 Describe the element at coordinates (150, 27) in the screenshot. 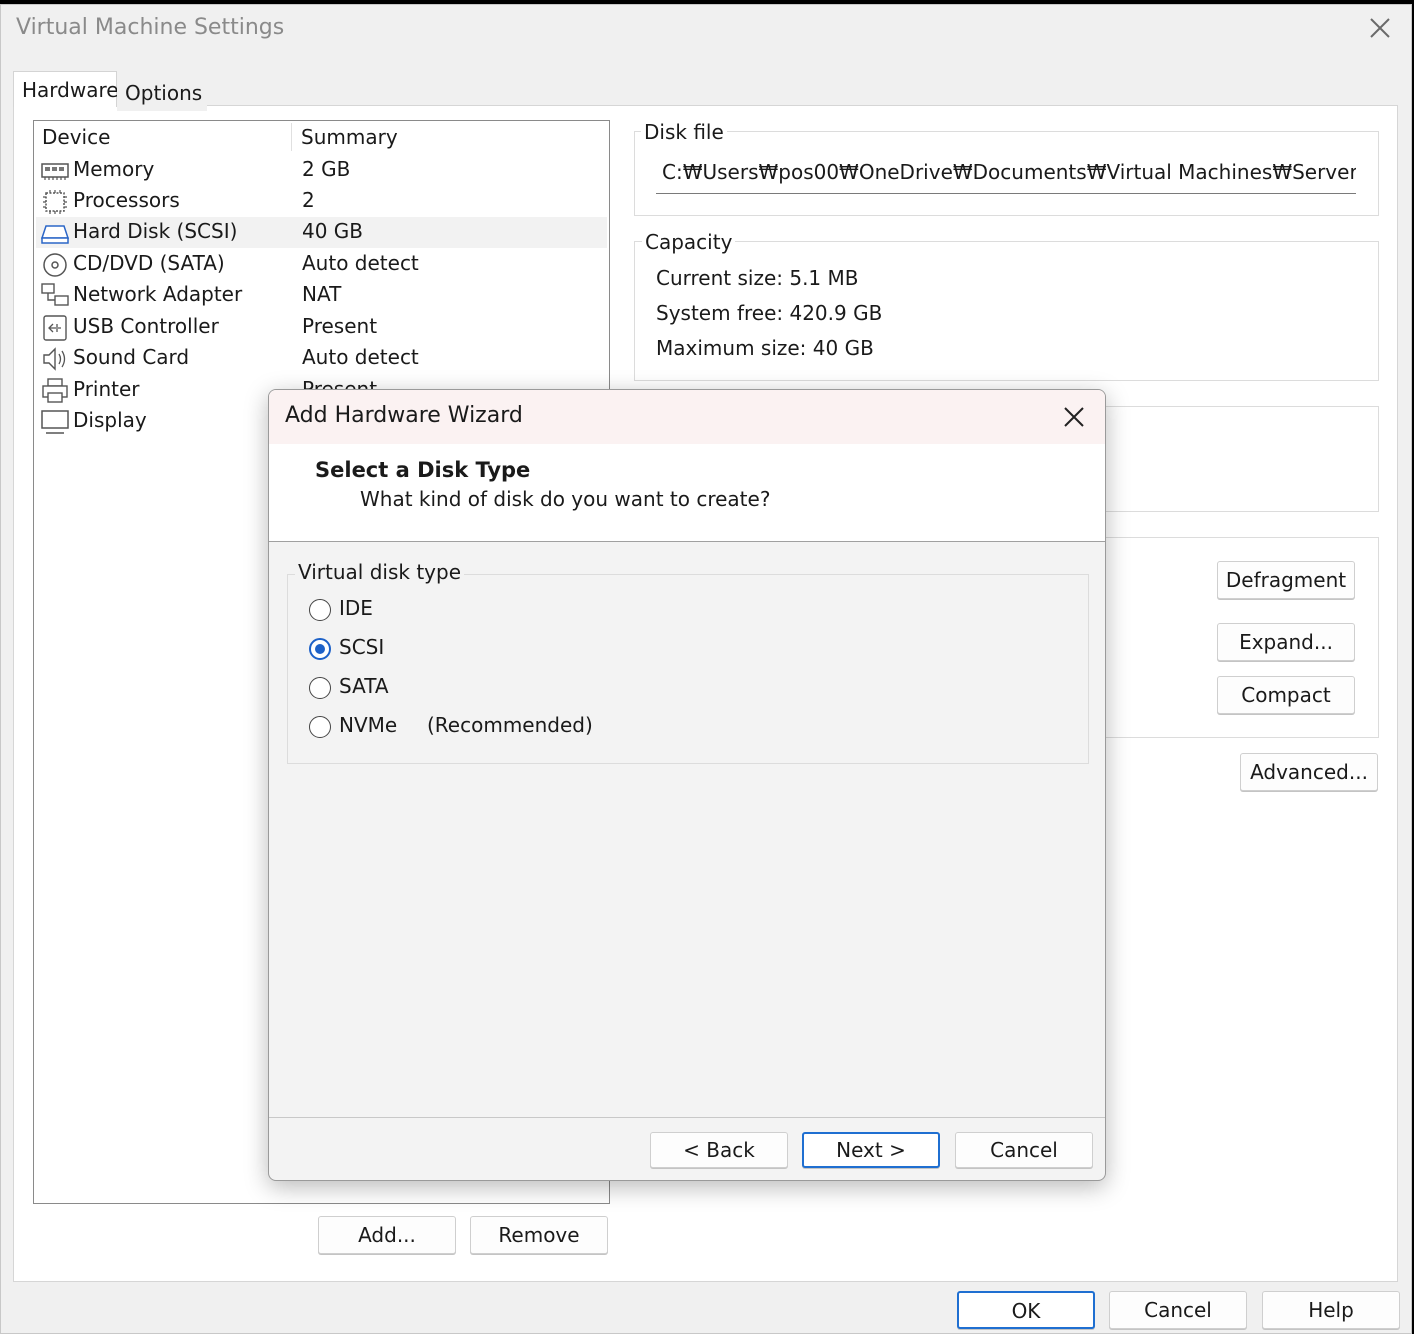

I see `window-title: Virtual Machine Settings` at that location.